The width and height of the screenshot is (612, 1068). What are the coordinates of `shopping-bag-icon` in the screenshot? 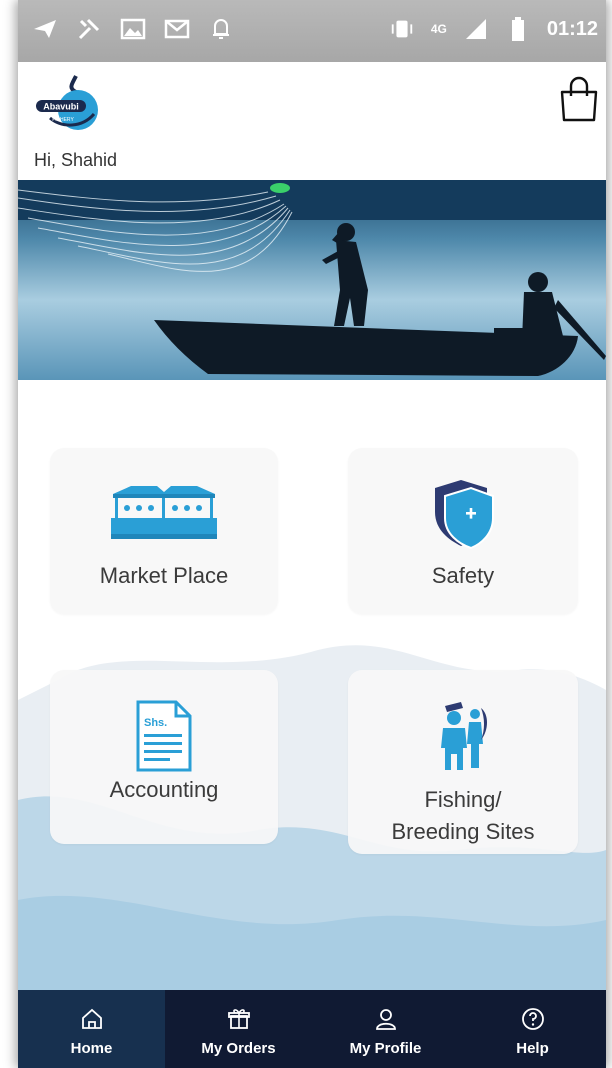 It's located at (579, 99).